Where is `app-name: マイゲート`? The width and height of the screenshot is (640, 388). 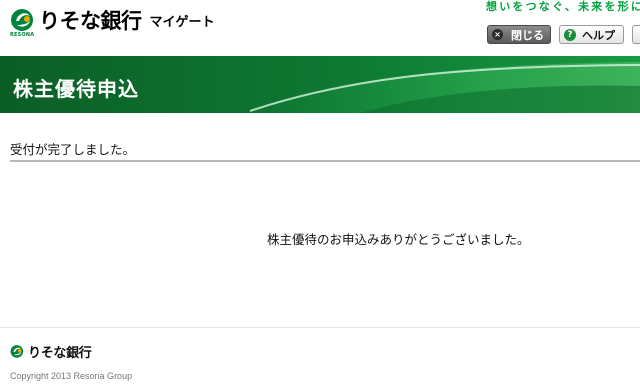 app-name: マイゲート is located at coordinates (182, 22).